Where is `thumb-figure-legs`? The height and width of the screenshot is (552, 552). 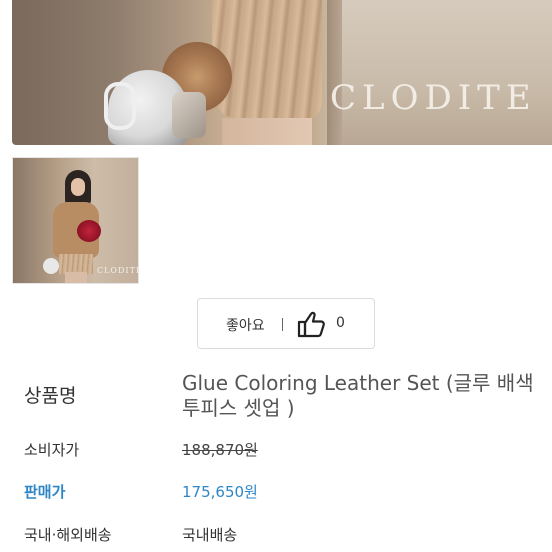
thumb-figure-legs is located at coordinates (76, 277).